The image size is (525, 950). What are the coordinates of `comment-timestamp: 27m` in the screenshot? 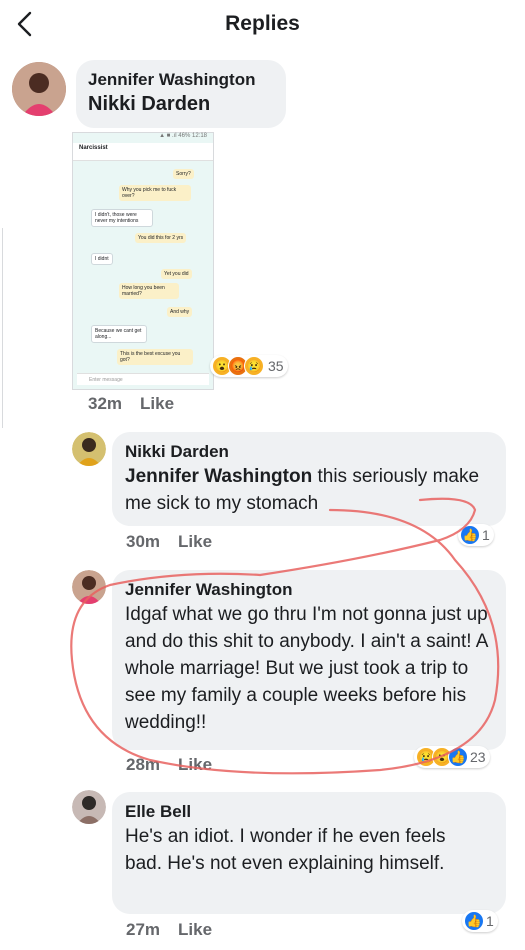 It's located at (143, 929).